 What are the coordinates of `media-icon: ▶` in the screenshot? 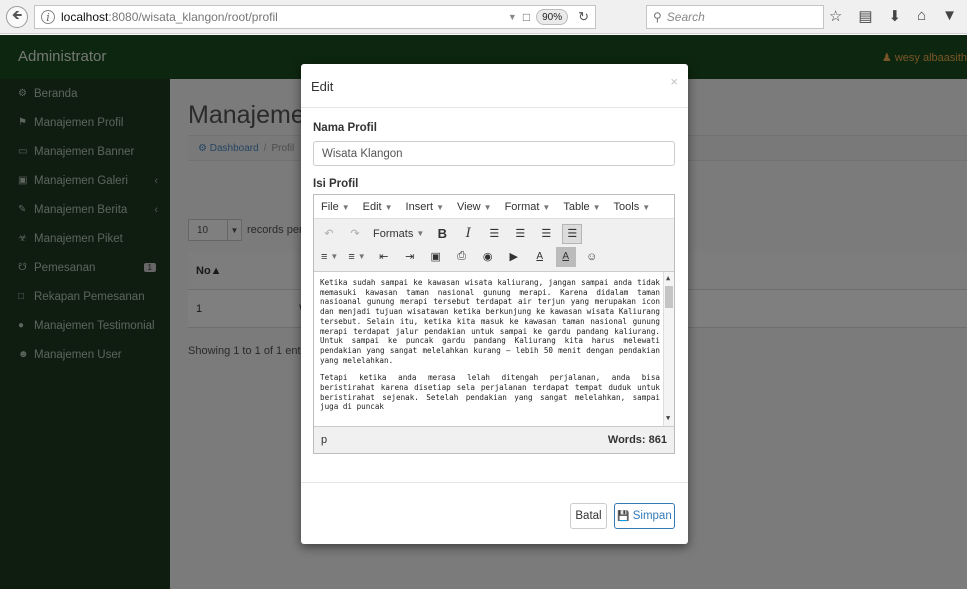 It's located at (514, 257).